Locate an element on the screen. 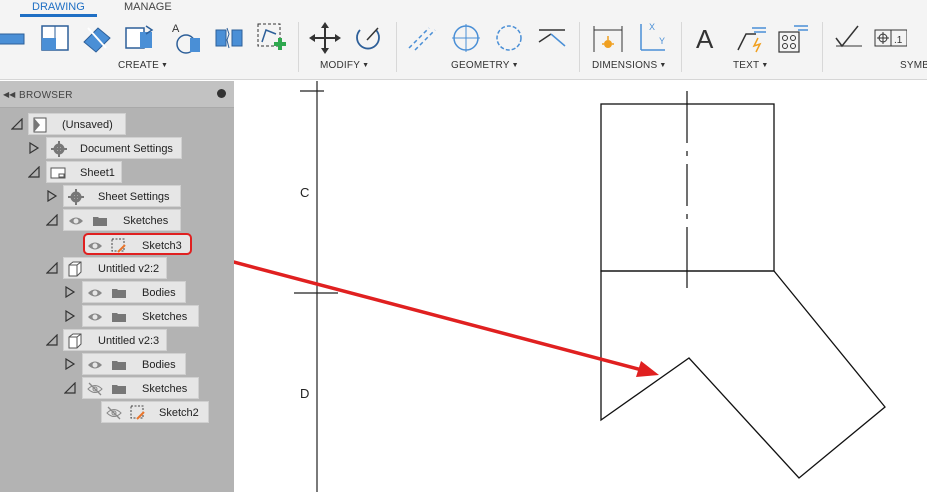 The image size is (927, 492). dimensions-group-label: DIMENSIONS ▼ is located at coordinates (629, 65).